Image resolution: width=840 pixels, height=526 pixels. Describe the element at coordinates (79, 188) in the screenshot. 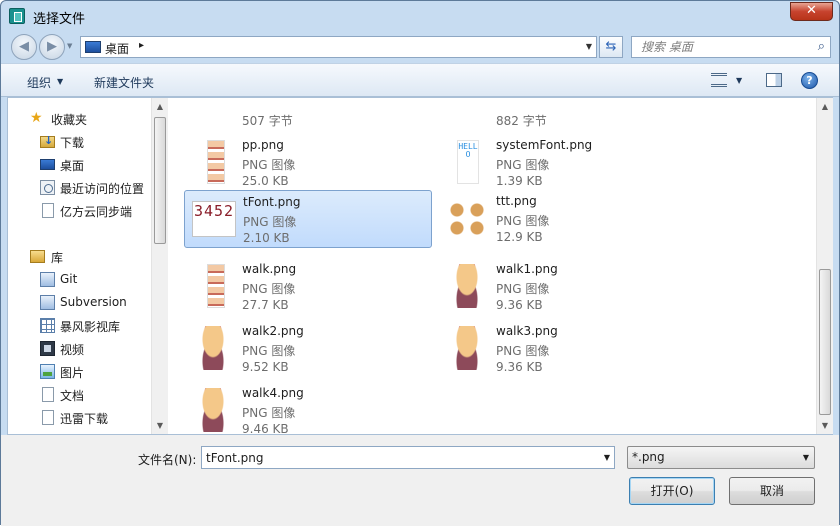

I see `nav-item-recent: 最近访问的位置` at that location.